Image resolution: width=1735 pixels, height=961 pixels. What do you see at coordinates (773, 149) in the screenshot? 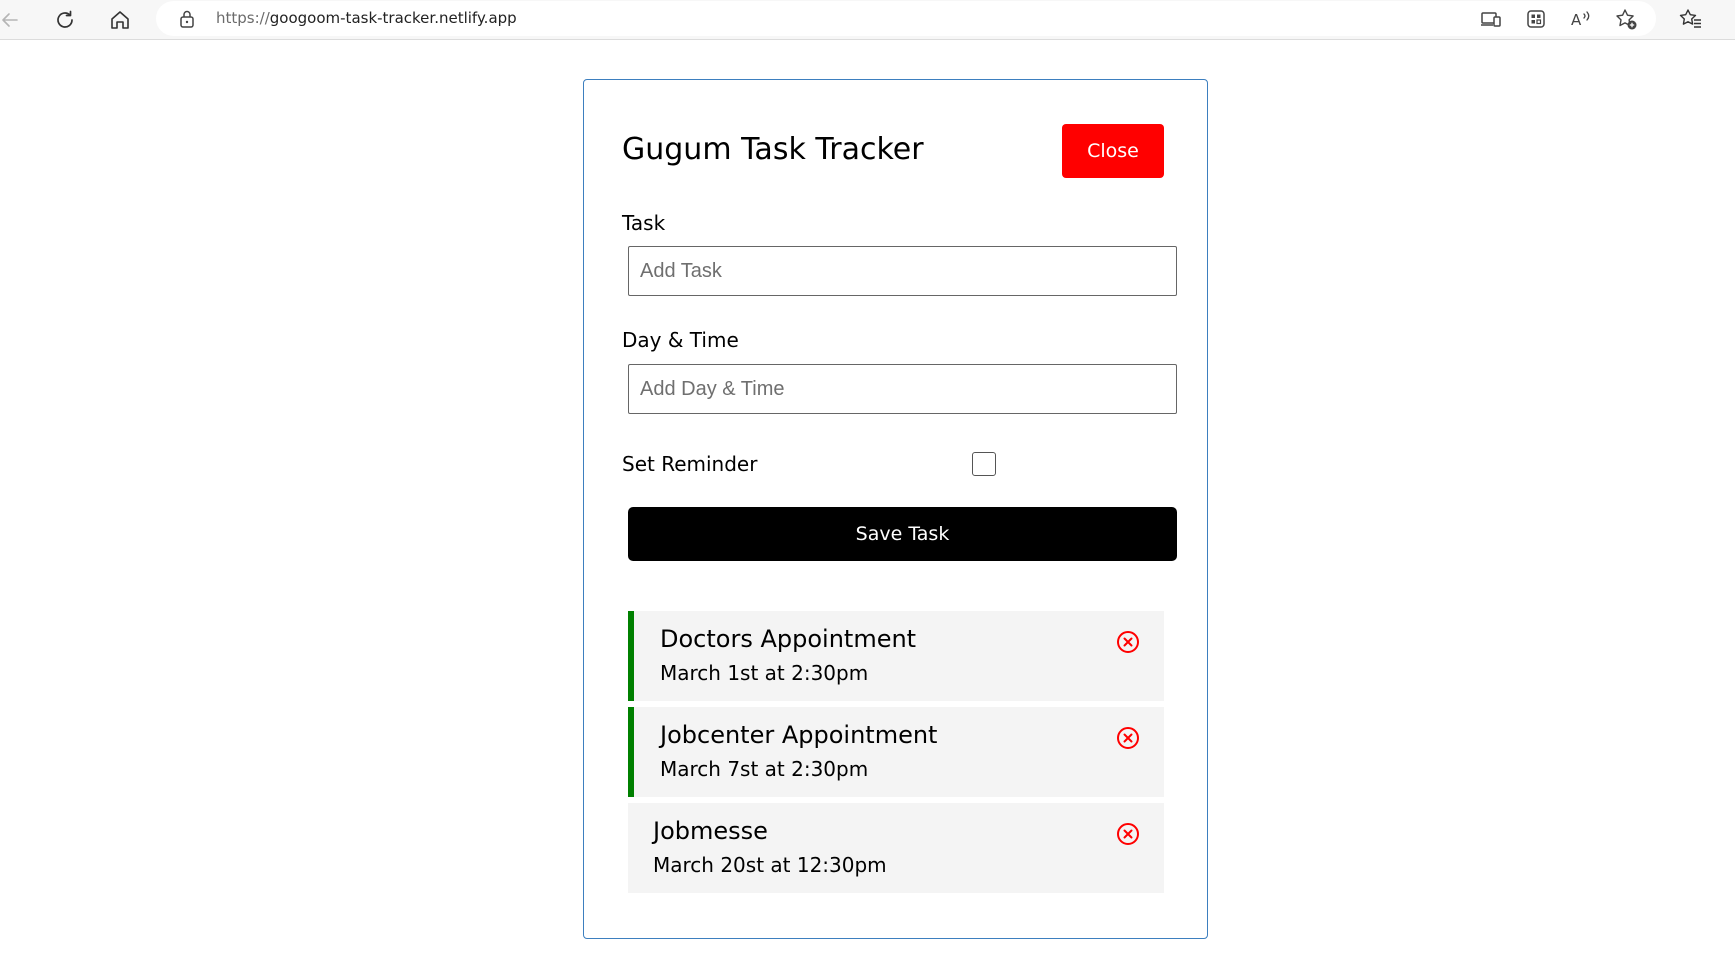
I see `page-title: Gugum Task Tracker` at bounding box center [773, 149].